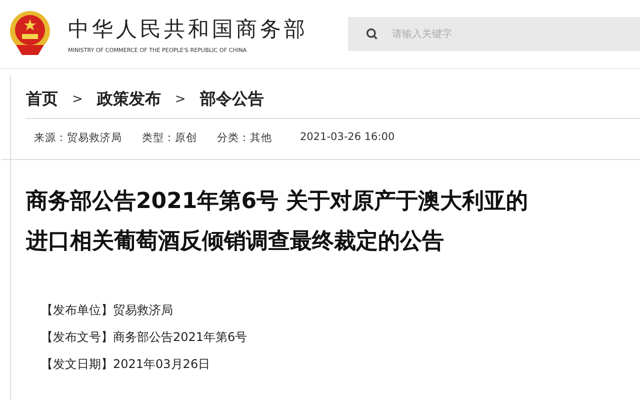 The width and height of the screenshot is (640, 400). What do you see at coordinates (372, 34) in the screenshot?
I see `search-icon` at bounding box center [372, 34].